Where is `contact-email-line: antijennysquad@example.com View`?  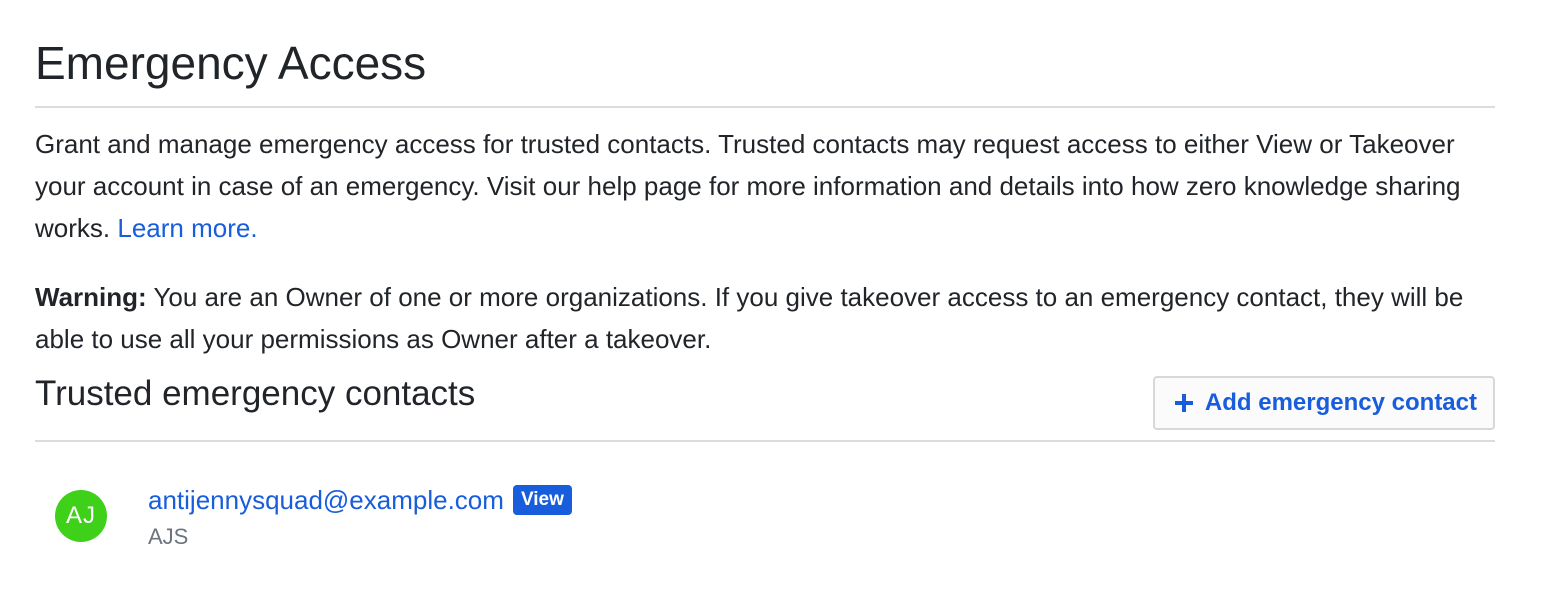
contact-email-line: antijennysquad@example.com View is located at coordinates (360, 500).